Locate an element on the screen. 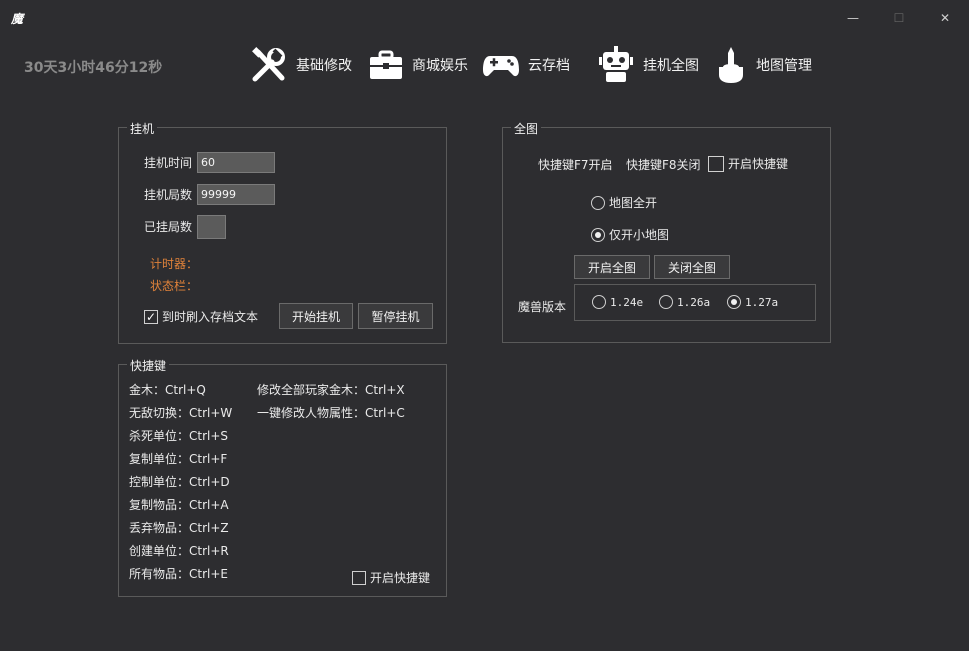 The height and width of the screenshot is (651, 969). fullmap-hotkey-label: 开启快捷键 is located at coordinates (758, 164).